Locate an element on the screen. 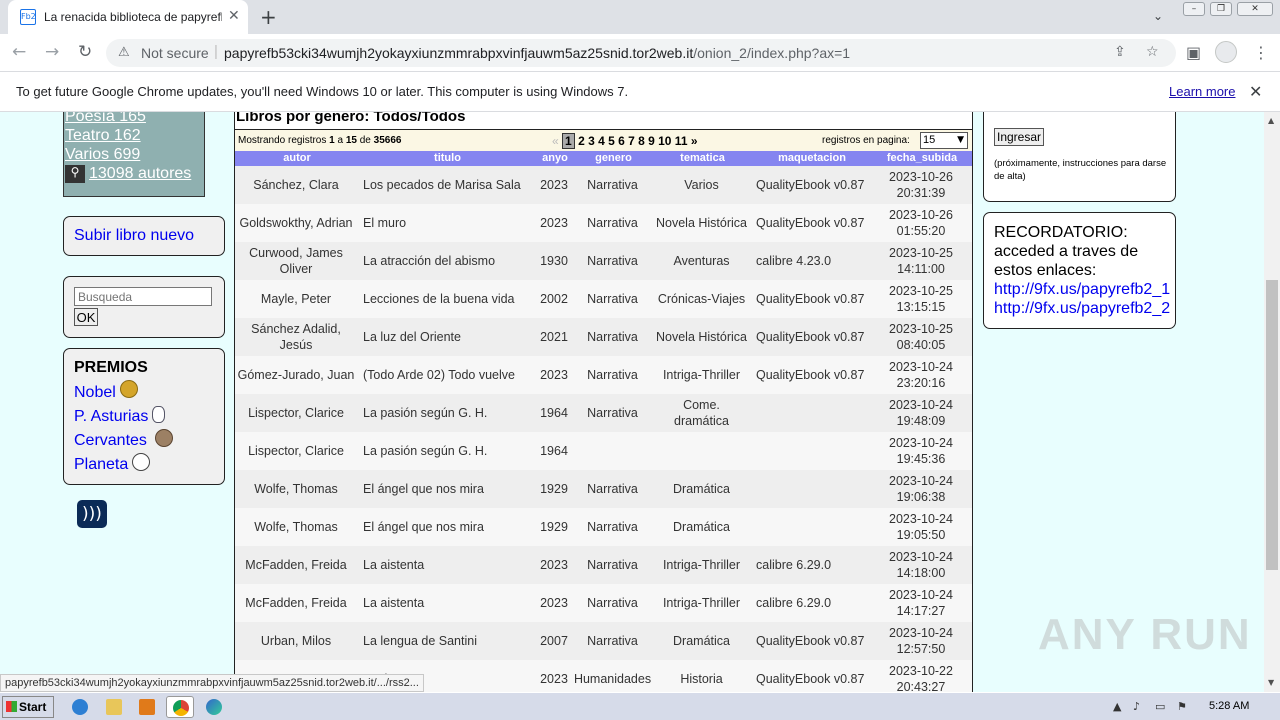  cell-titulo: La lengua de Santini is located at coordinates (448, 641).